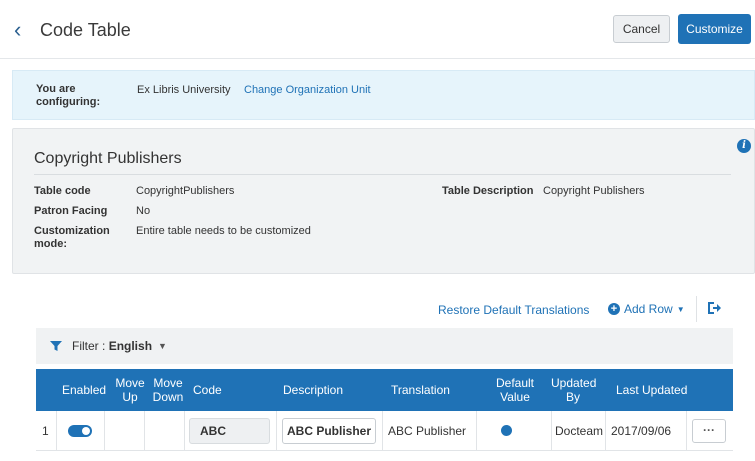  Describe the element at coordinates (614, 309) in the screenshot. I see `plus-circle-icon: +` at that location.